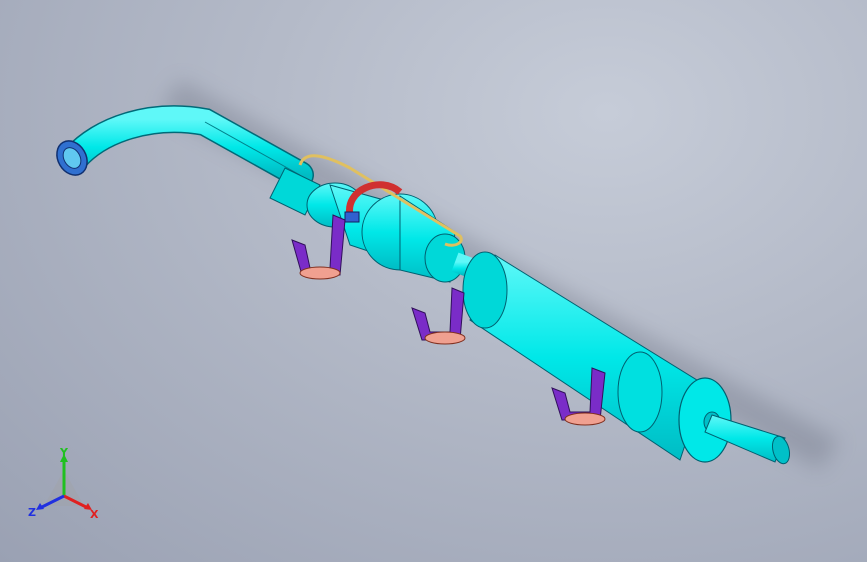 Image resolution: width=867 pixels, height=562 pixels. Describe the element at coordinates (32, 512) in the screenshot. I see `z-axis-label: Z` at that location.